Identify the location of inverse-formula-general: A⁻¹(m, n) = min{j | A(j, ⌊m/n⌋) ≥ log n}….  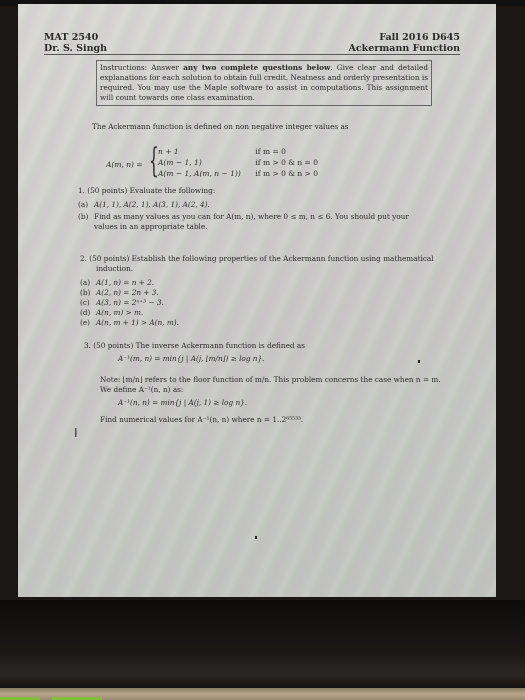
(191, 358).